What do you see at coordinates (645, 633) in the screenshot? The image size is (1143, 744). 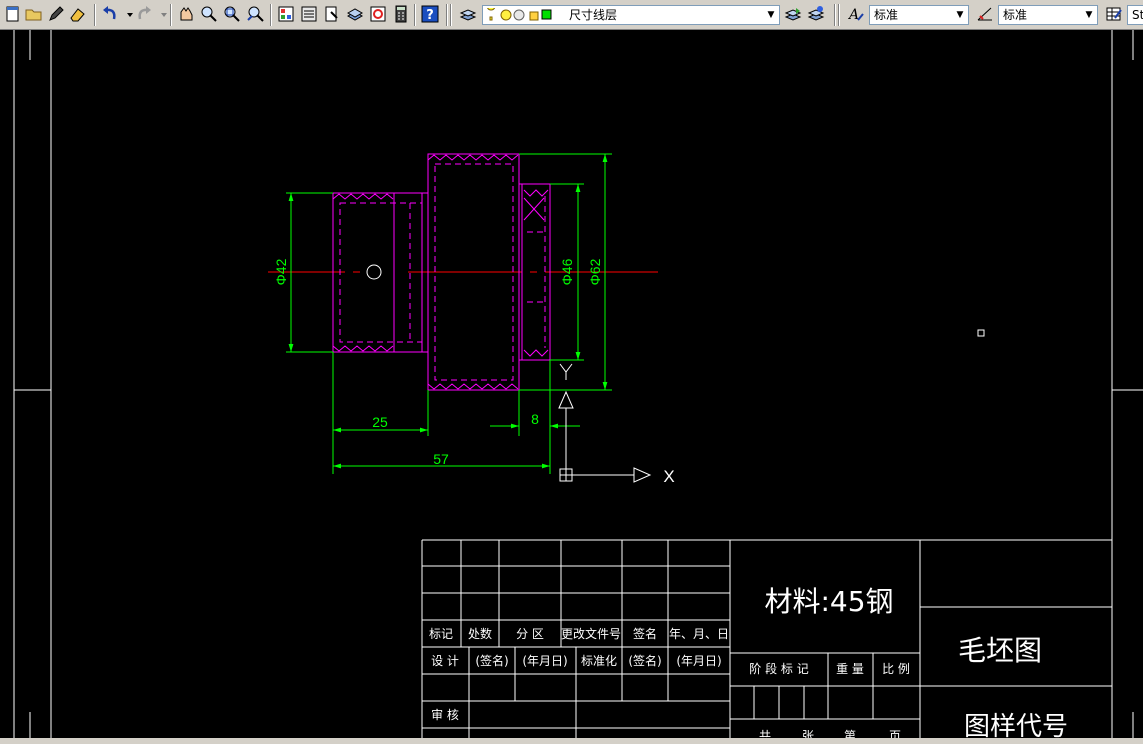 I see `header-sign: 签名` at bounding box center [645, 633].